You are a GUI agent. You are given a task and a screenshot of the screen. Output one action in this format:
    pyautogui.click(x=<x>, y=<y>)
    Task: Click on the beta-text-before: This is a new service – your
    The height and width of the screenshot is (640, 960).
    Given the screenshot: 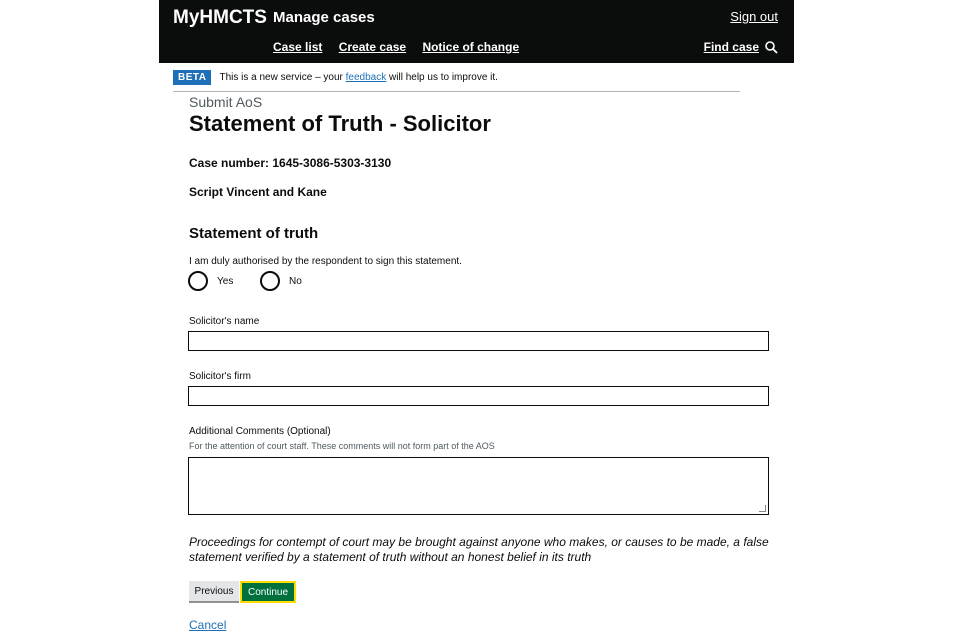 What is the action you would take?
    pyautogui.click(x=281, y=77)
    